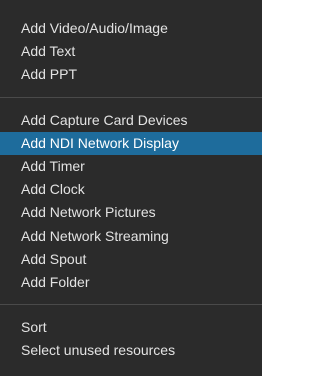 This screenshot has height=376, width=320. I want to click on menu-item-add-text: Add Text, so click(131, 51).